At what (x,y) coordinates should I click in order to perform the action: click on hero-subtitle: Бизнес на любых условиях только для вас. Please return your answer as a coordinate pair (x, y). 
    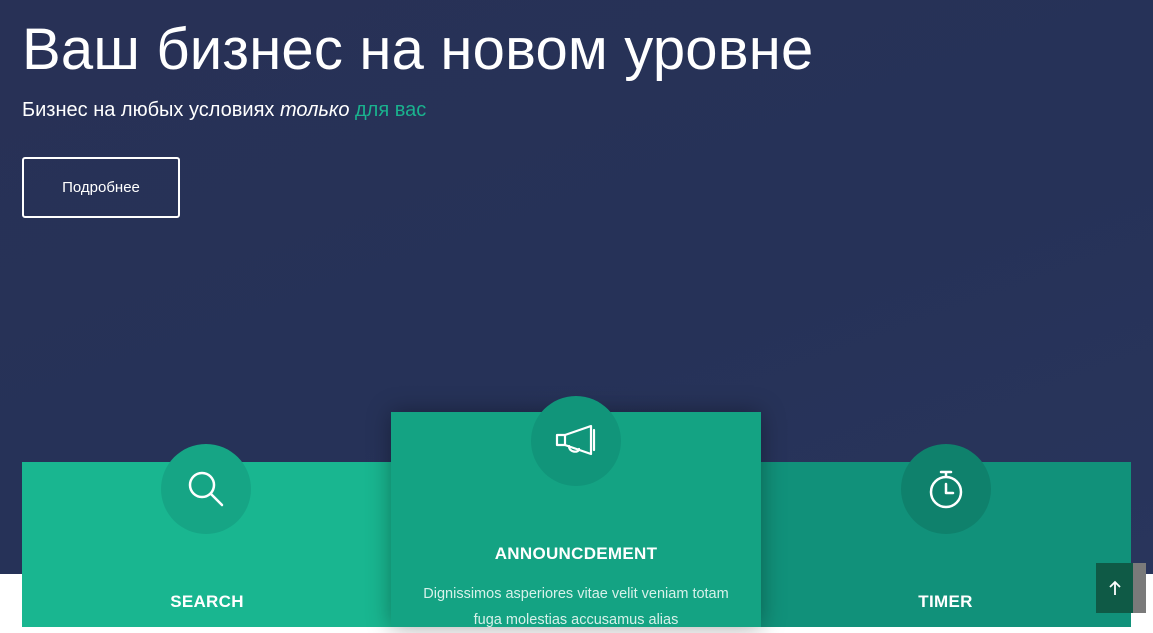
    Looking at the image, I should click on (224, 110).